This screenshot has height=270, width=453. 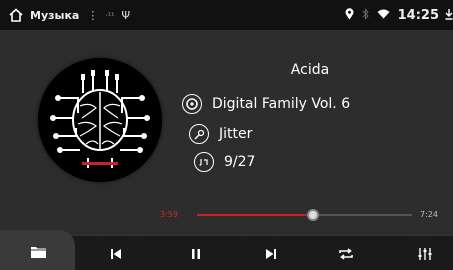 What do you see at coordinates (55, 15) in the screenshot?
I see `app-title: Музыка` at bounding box center [55, 15].